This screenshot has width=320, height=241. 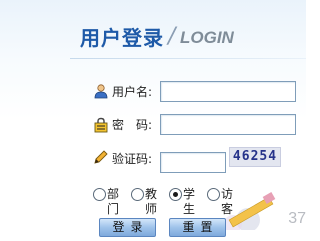 What do you see at coordinates (113, 201) in the screenshot?
I see `radio-department-label: 部门` at bounding box center [113, 201].